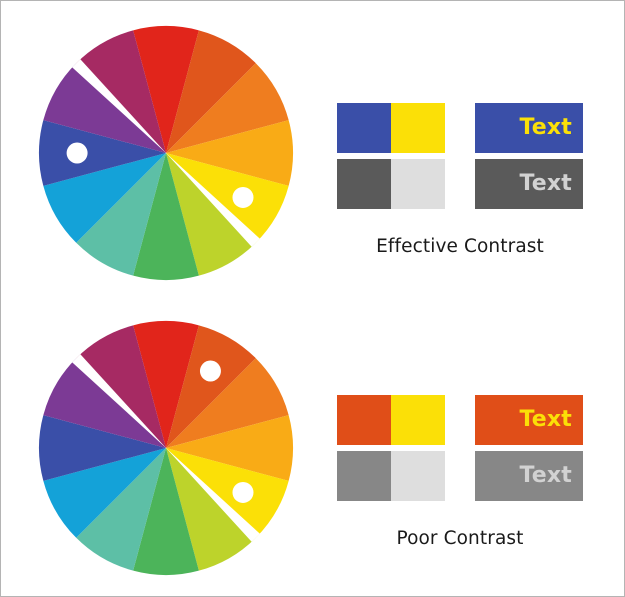 This screenshot has width=625, height=597. I want to click on poor-contrast-caption: Poor Contrast, so click(460, 538).